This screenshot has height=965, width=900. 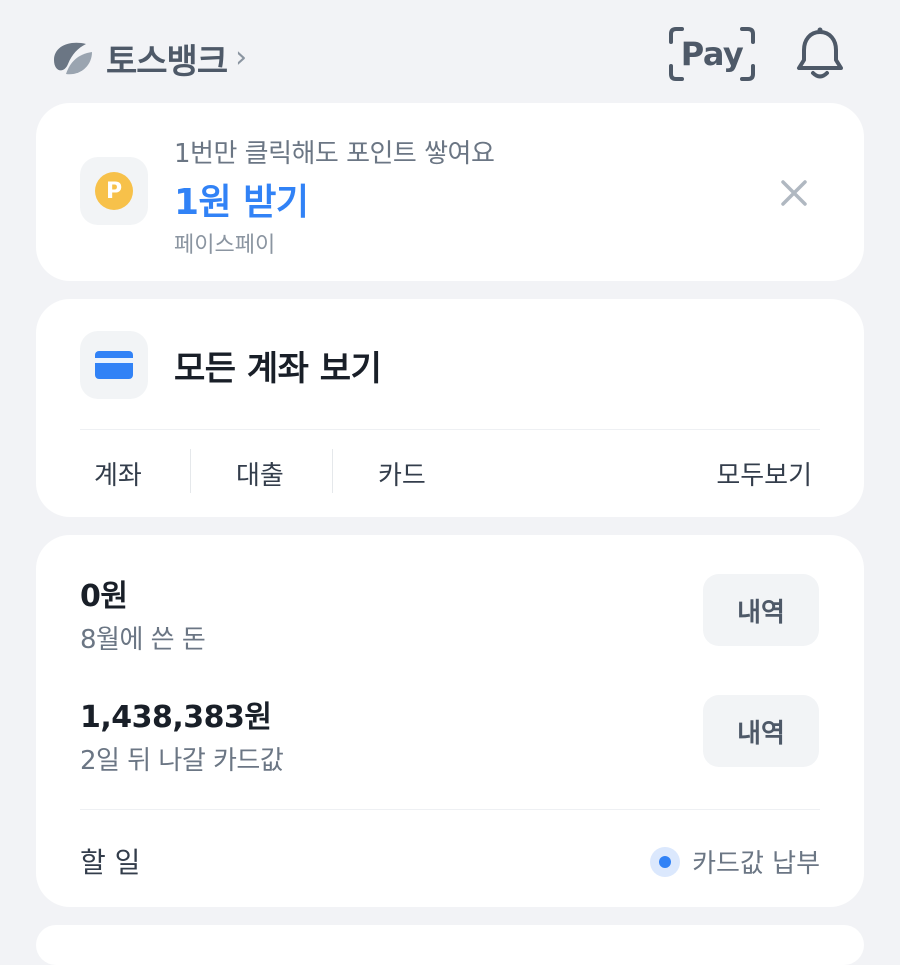 I want to click on todo-item-label: 카드값 납부, so click(x=756, y=864).